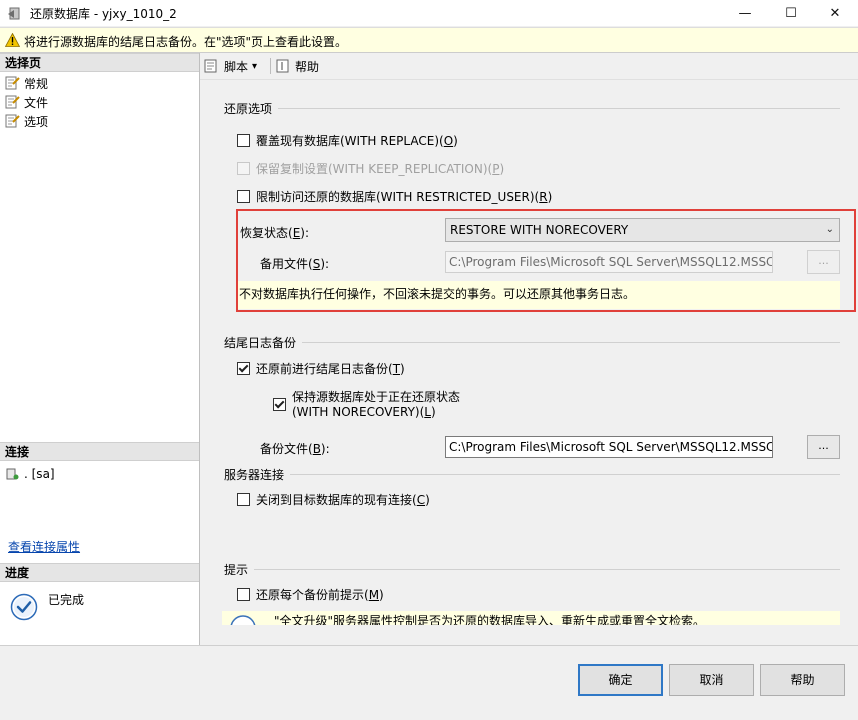 This screenshot has height=720, width=858. Describe the element at coordinates (282, 66) in the screenshot. I see `help-icon` at that location.